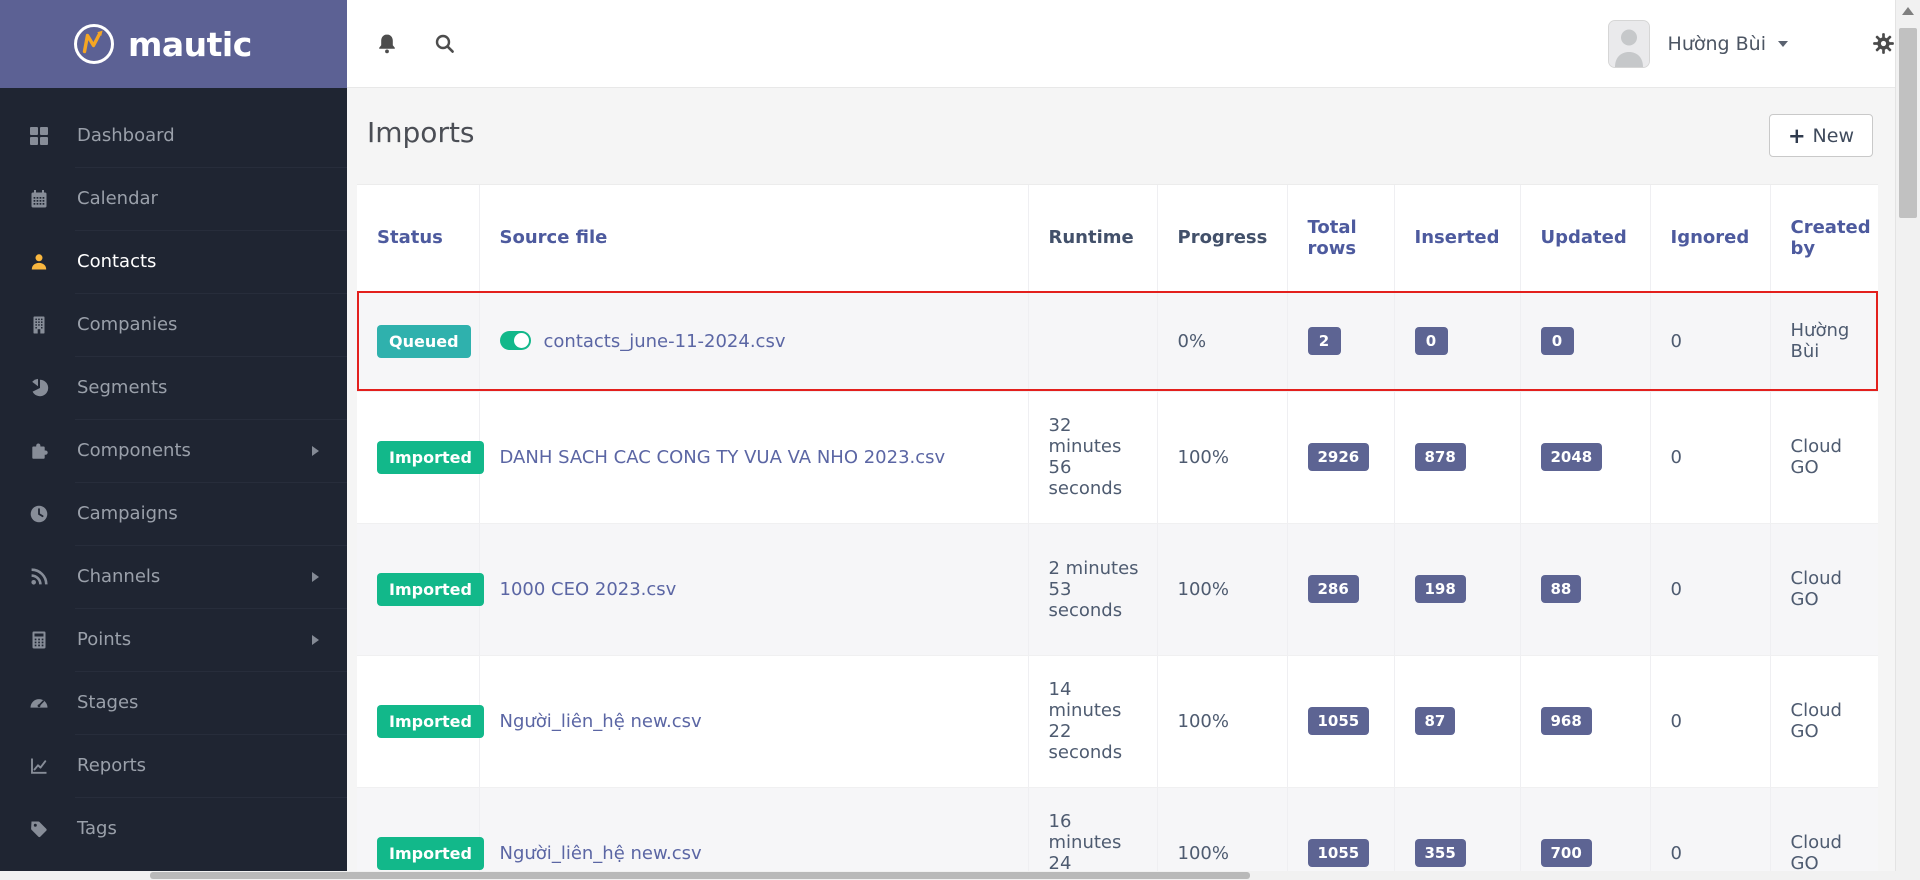 This screenshot has width=1920, height=880. Describe the element at coordinates (117, 261) in the screenshot. I see `sidebar-item-label: Contacts` at that location.